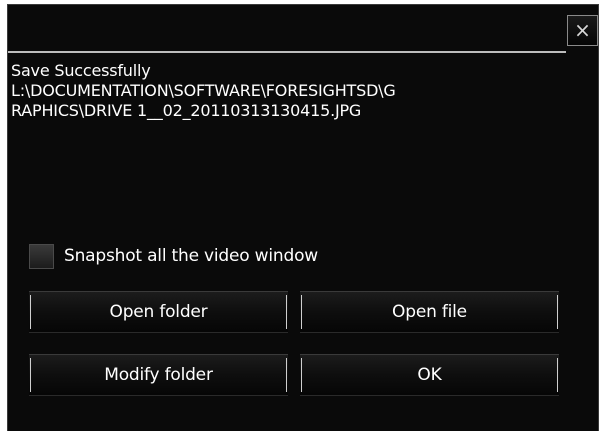 This screenshot has height=431, width=610. What do you see at coordinates (191, 256) in the screenshot?
I see `snapshot-all-label: Snapshot all the video window` at bounding box center [191, 256].